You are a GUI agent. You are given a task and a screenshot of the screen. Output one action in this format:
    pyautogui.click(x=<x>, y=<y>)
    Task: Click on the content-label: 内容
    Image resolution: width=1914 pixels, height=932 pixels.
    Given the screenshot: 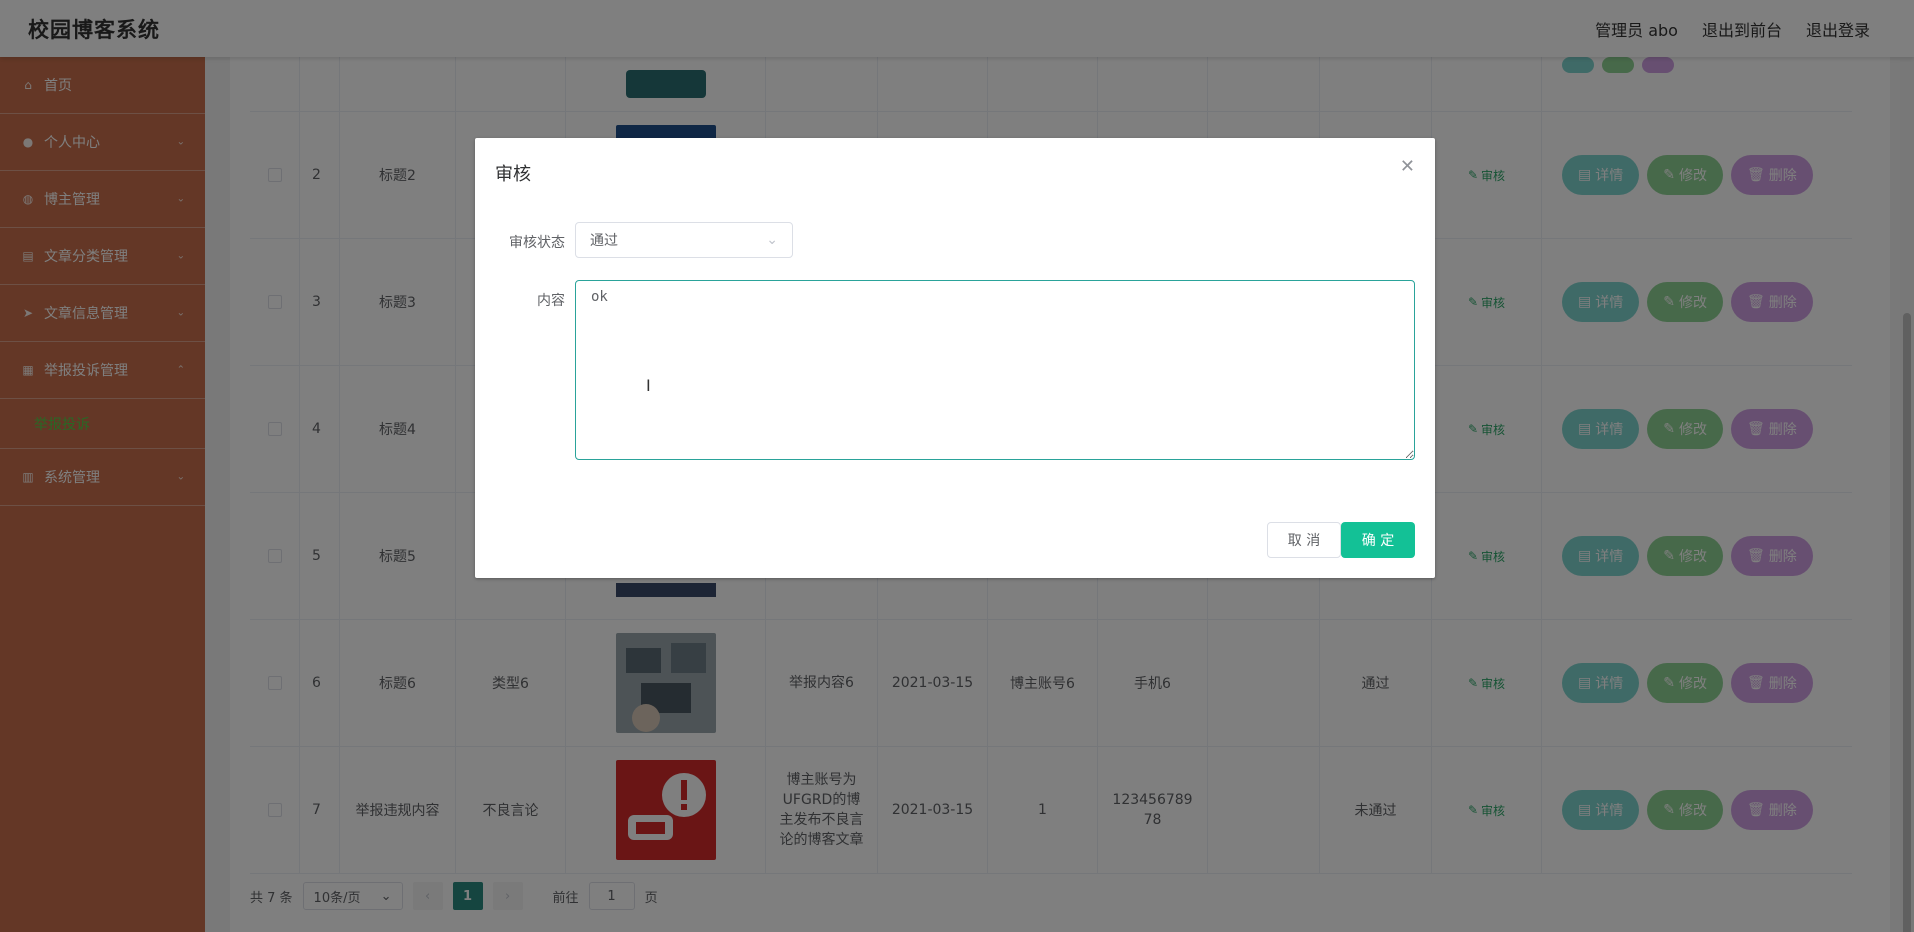 What is the action you would take?
    pyautogui.click(x=551, y=301)
    